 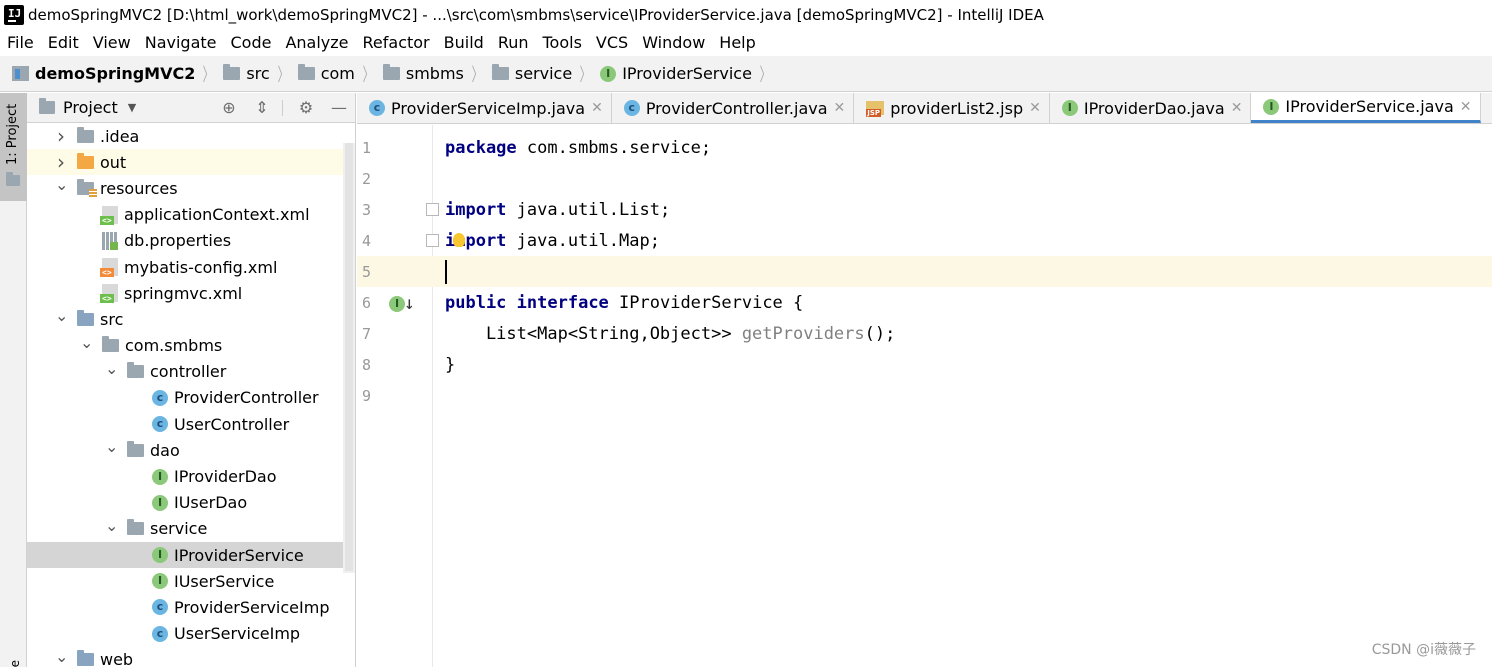 I want to click on tree-item: ›IIUserService, so click(x=191, y=581).